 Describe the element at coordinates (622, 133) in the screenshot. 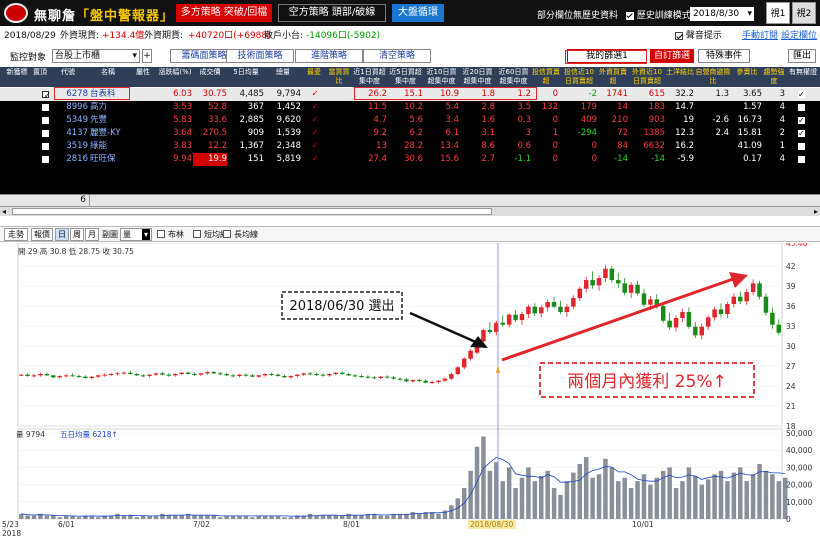

I see `cell-fi: 72` at that location.